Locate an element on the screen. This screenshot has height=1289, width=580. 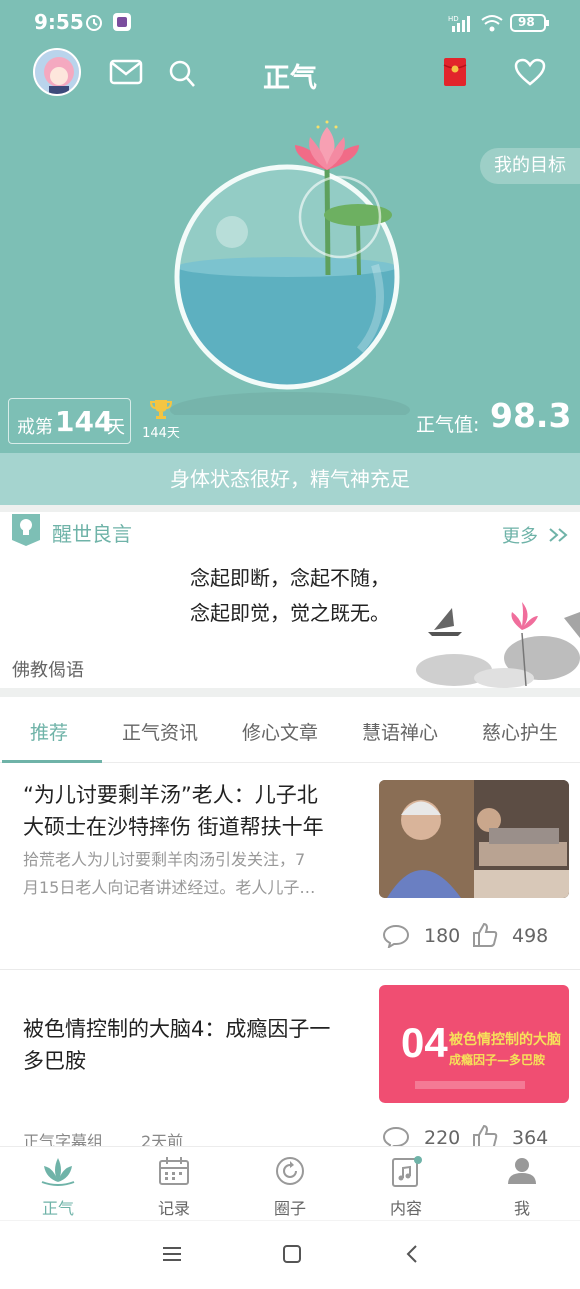
more-link: 更多 is located at coordinates (536, 535).